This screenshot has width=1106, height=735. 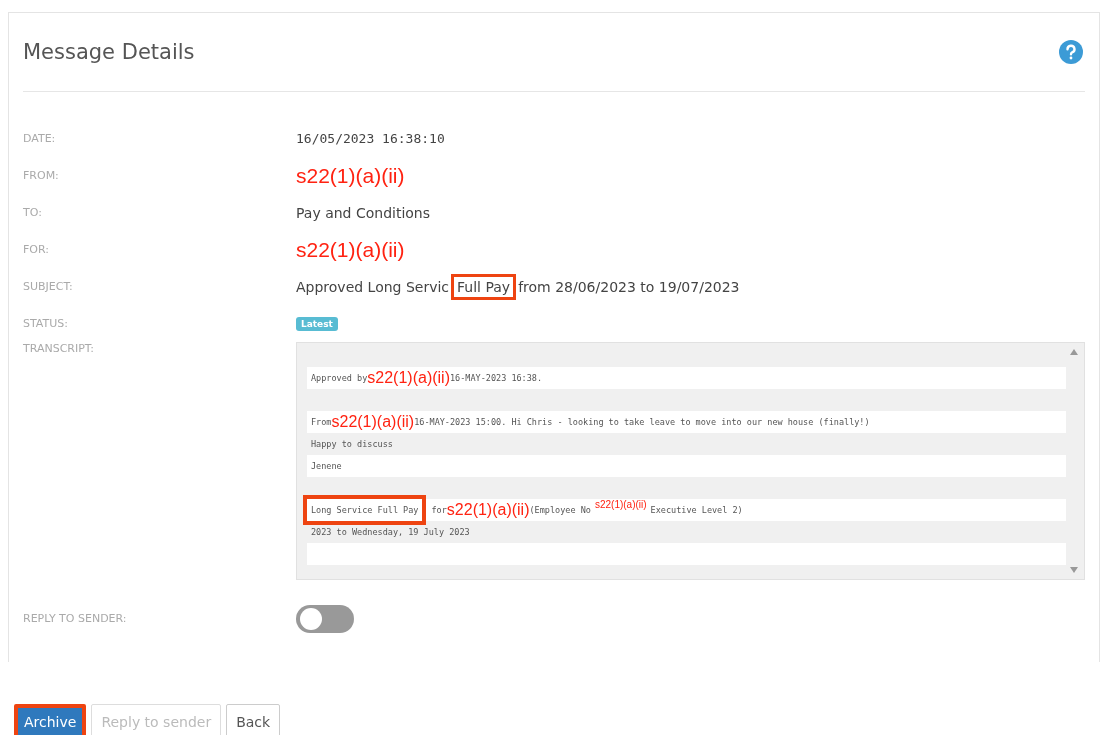 I want to click on transcript-text: for, so click(x=439, y=510).